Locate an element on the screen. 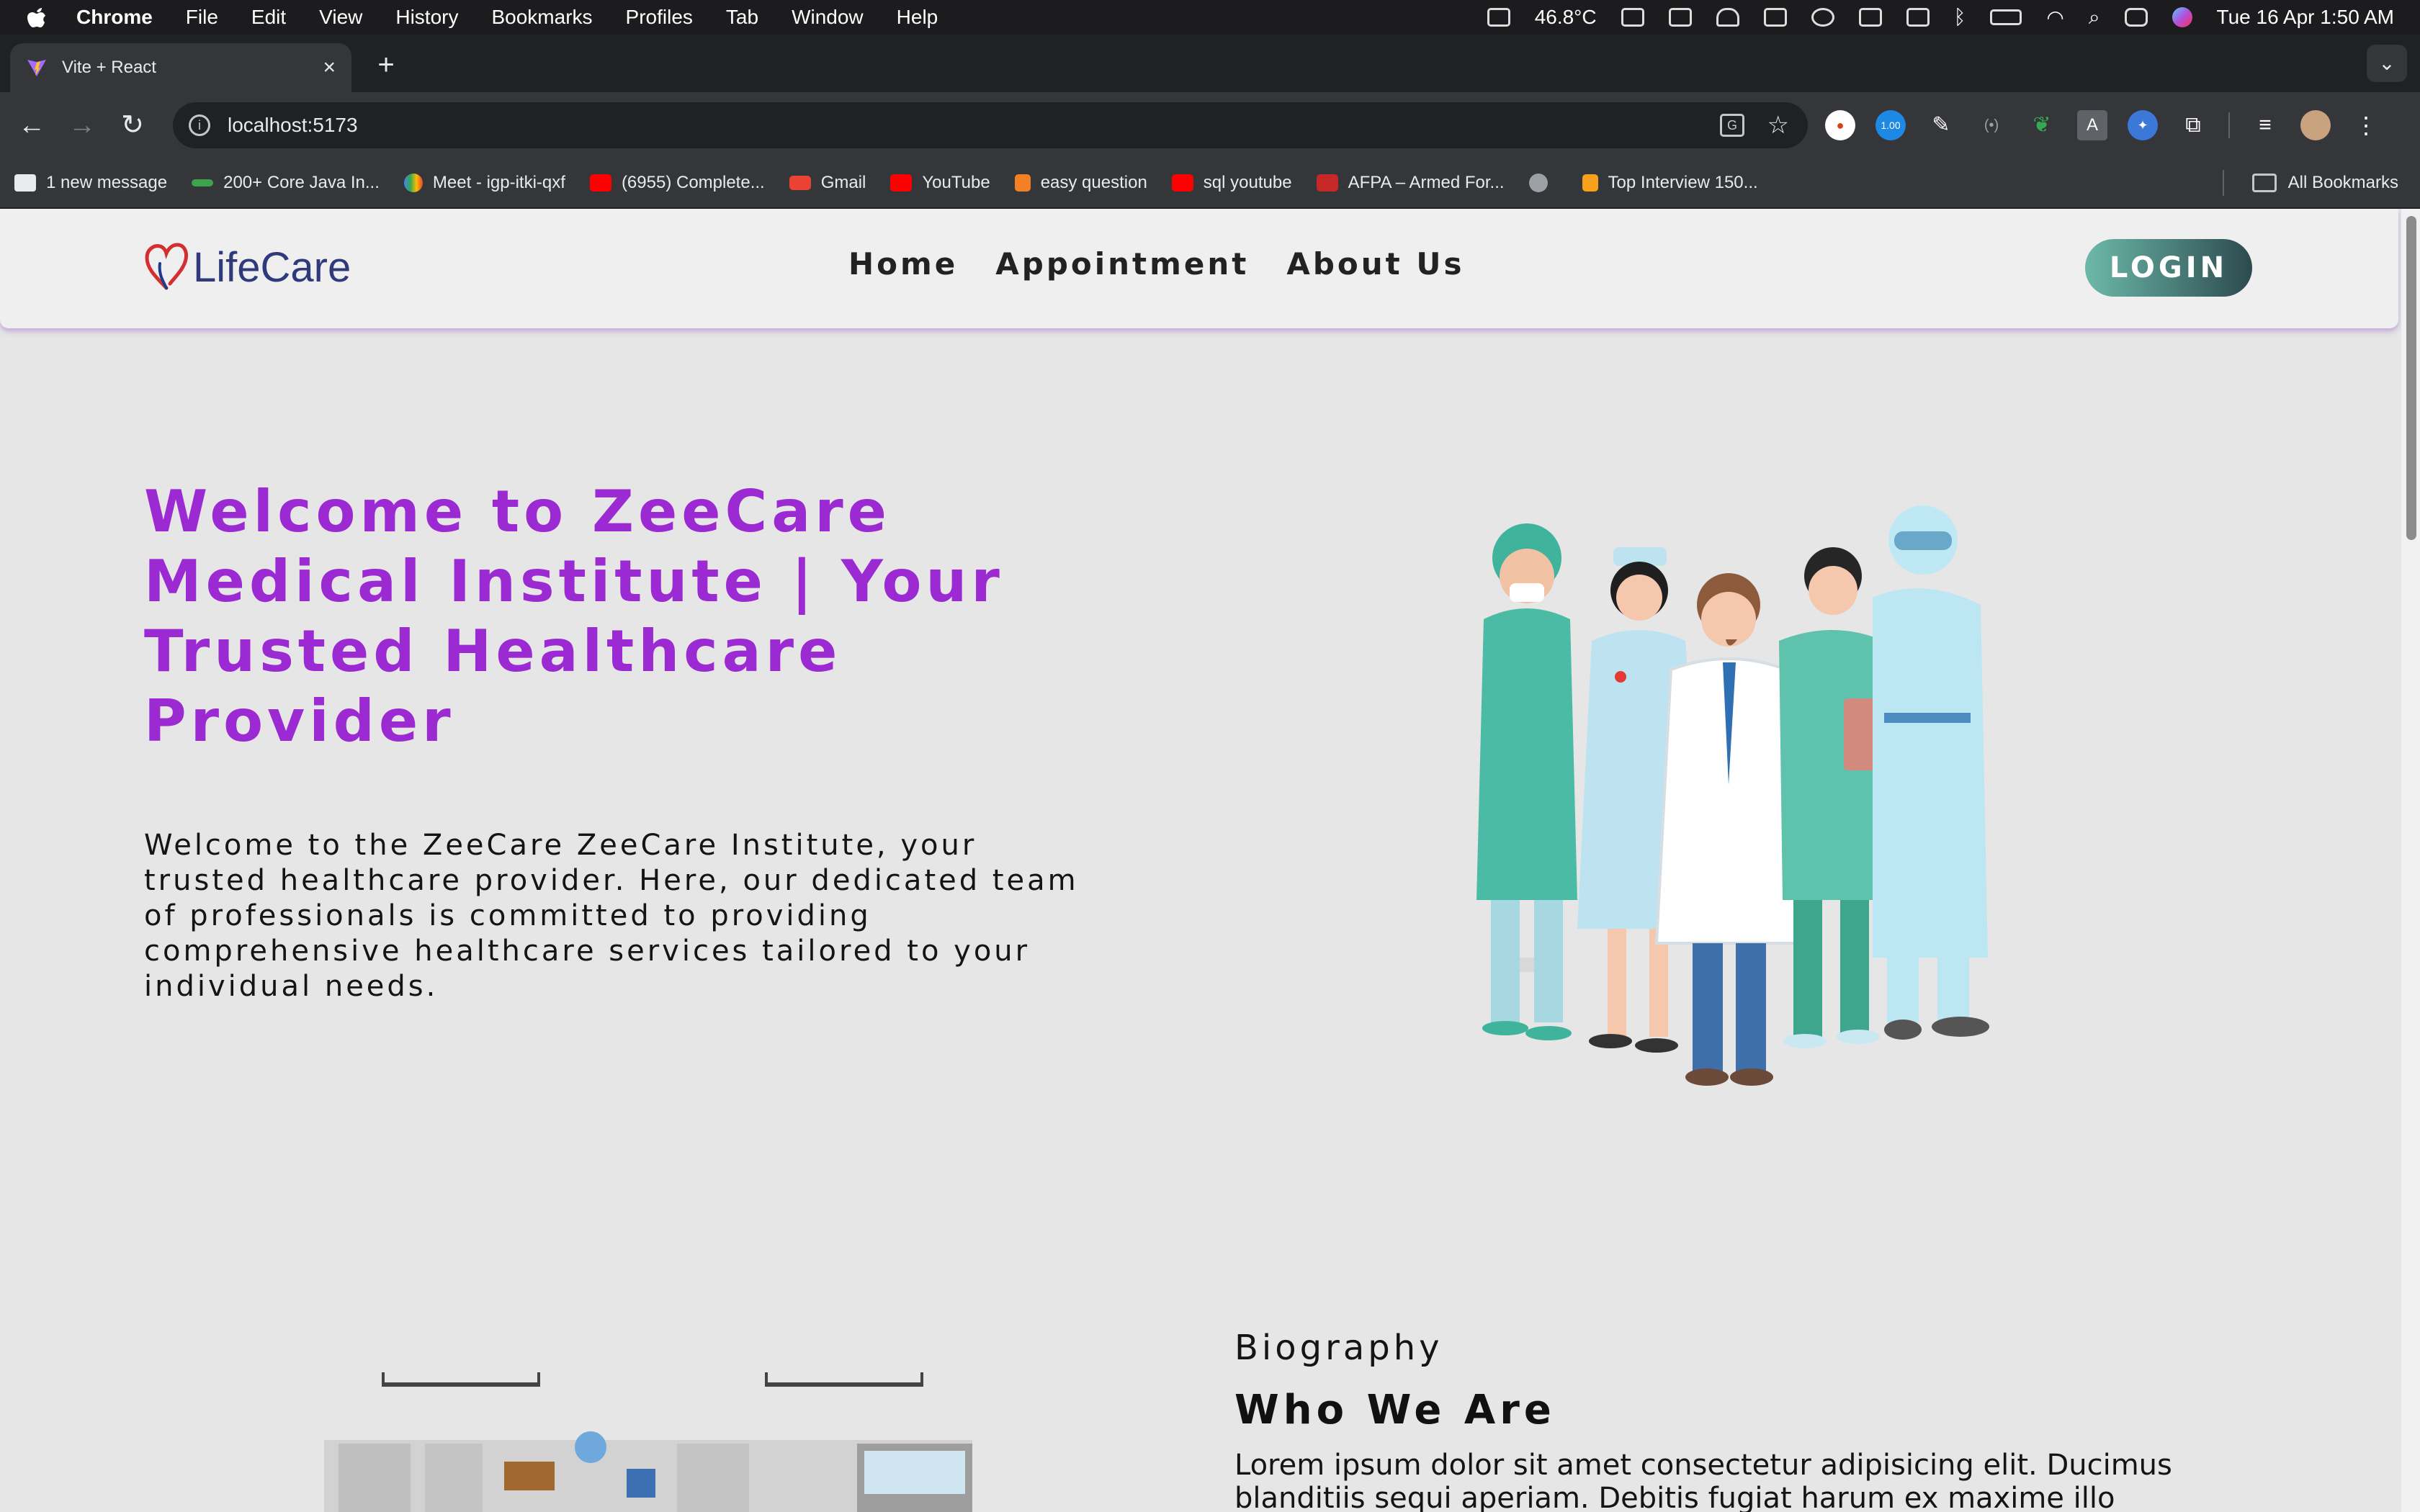  biography-label: Biography is located at coordinates (1338, 1348).